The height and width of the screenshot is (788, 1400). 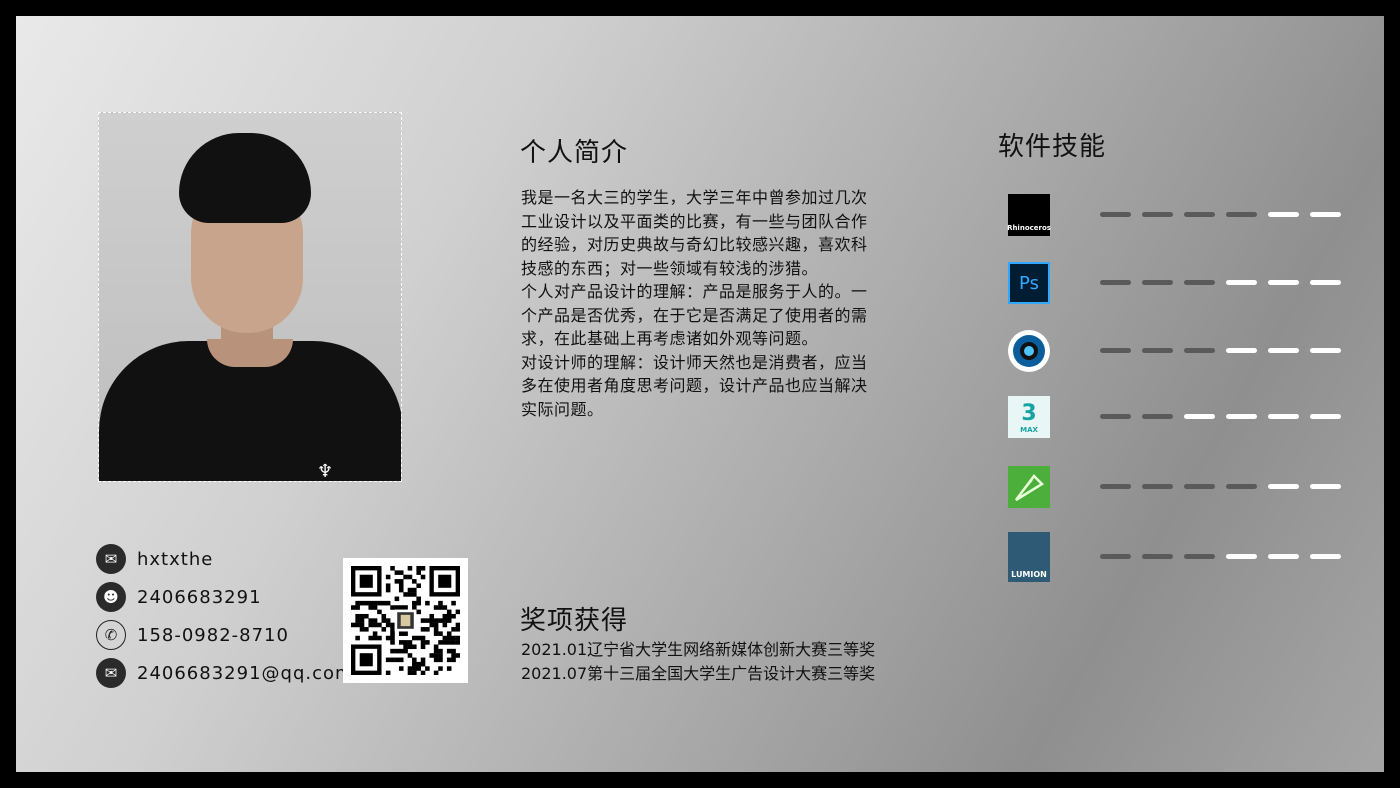 I want to click on qq-penguin-icon: ☻, so click(x=111, y=597).